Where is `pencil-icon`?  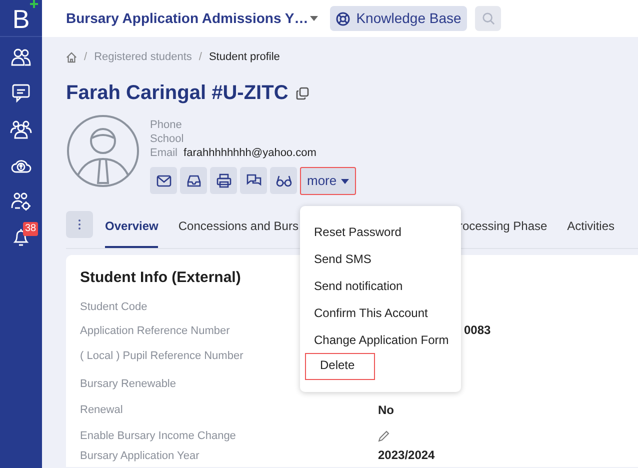
pencil-icon is located at coordinates (384, 436).